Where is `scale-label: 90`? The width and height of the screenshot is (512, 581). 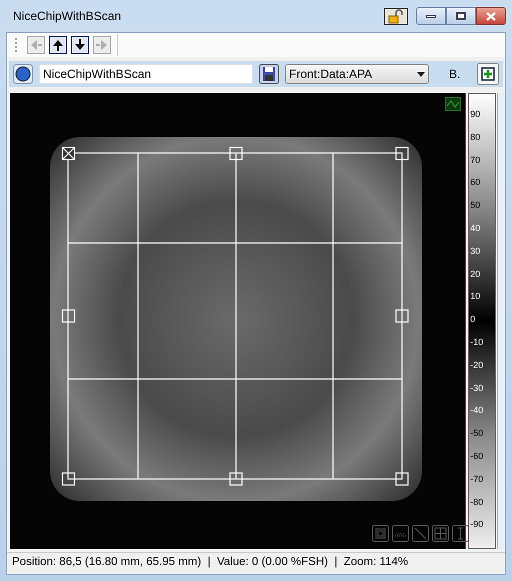
scale-label: 90 is located at coordinates (475, 114).